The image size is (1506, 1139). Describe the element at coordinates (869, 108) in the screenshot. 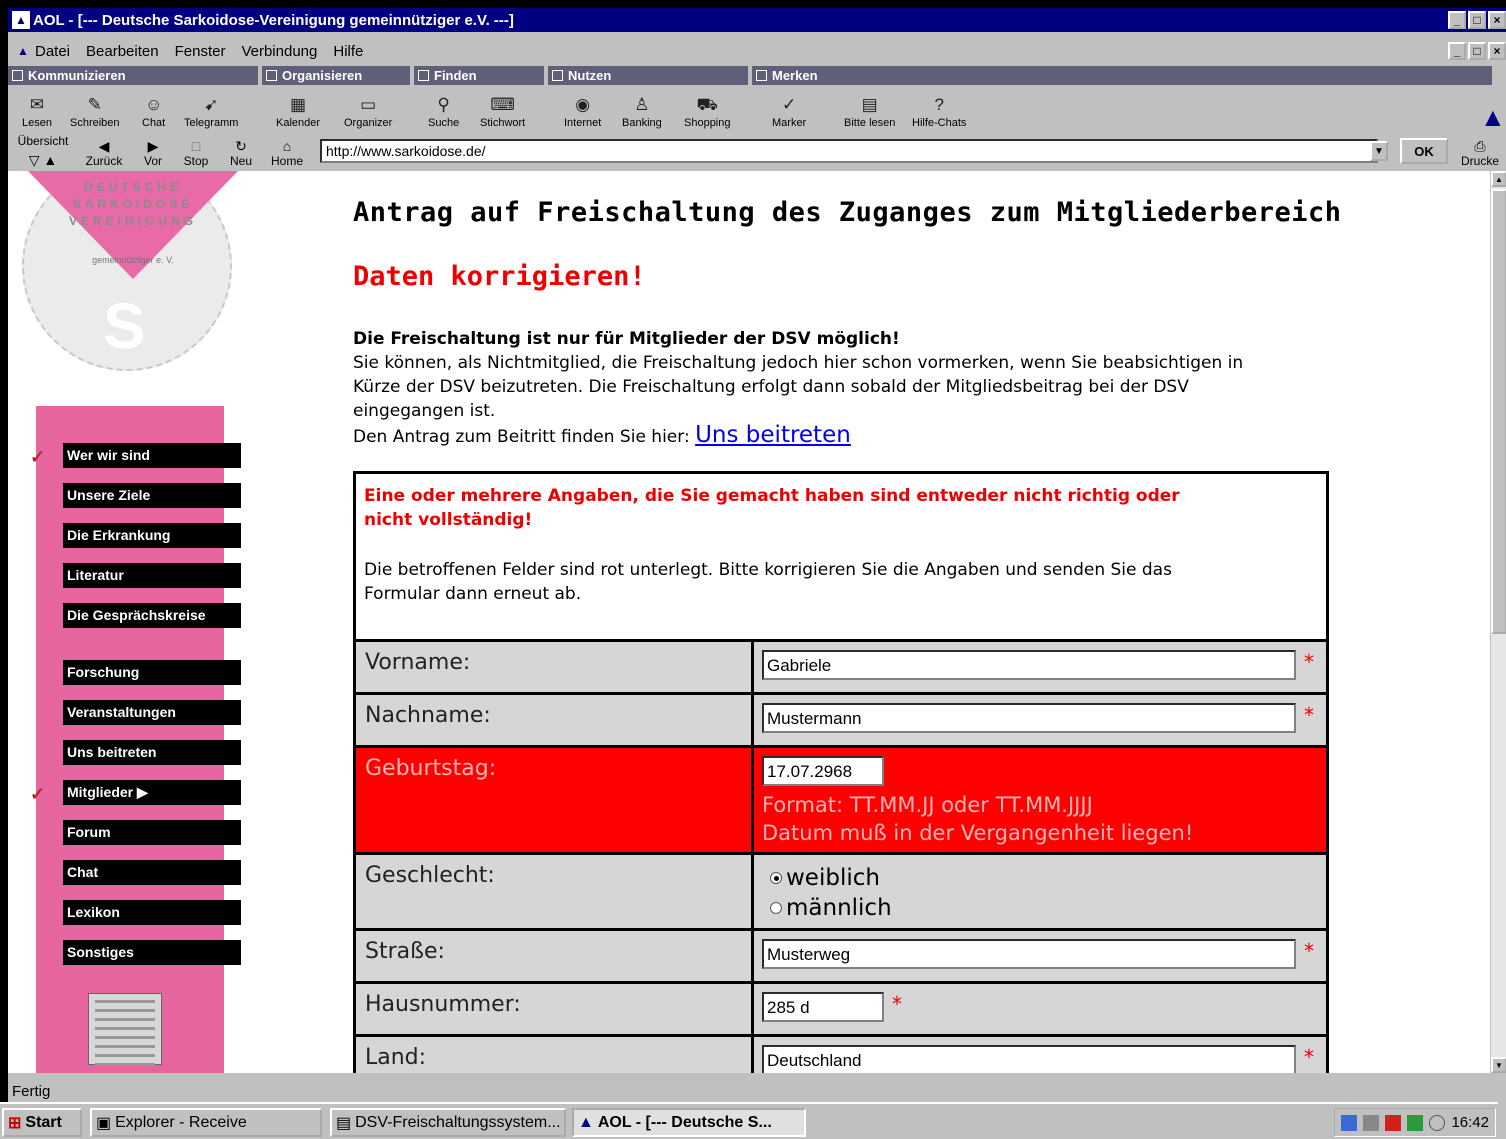

I see `bitte-lesen-button: ▤ Bitte lesen` at that location.